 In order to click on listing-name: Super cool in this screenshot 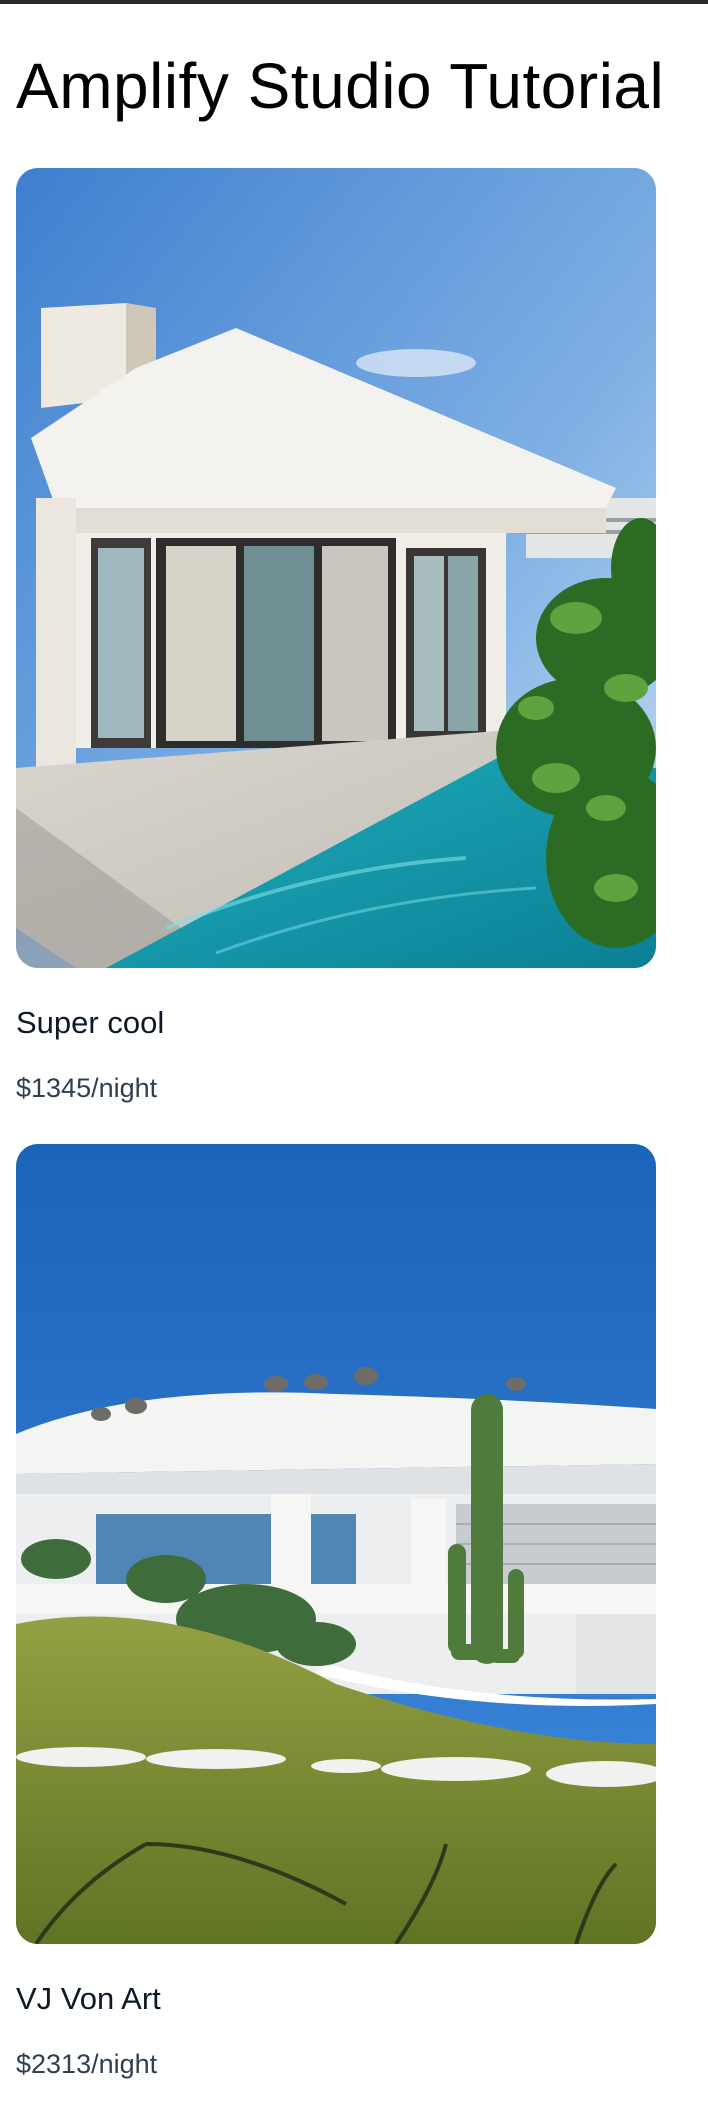, I will do `click(90, 1022)`.